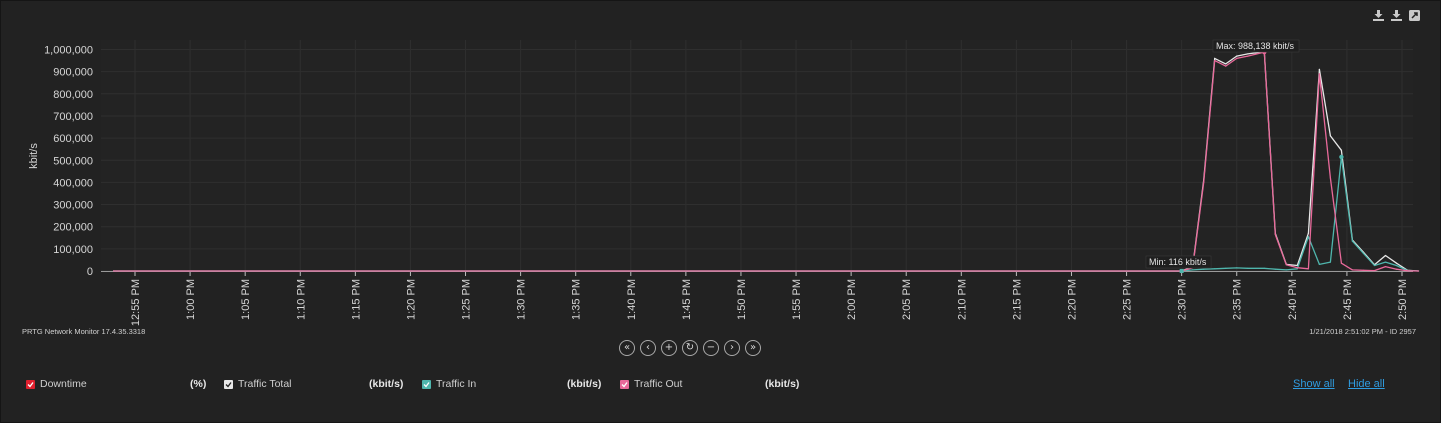  I want to click on x-tick-label: 2:20 PM, so click(1072, 299).